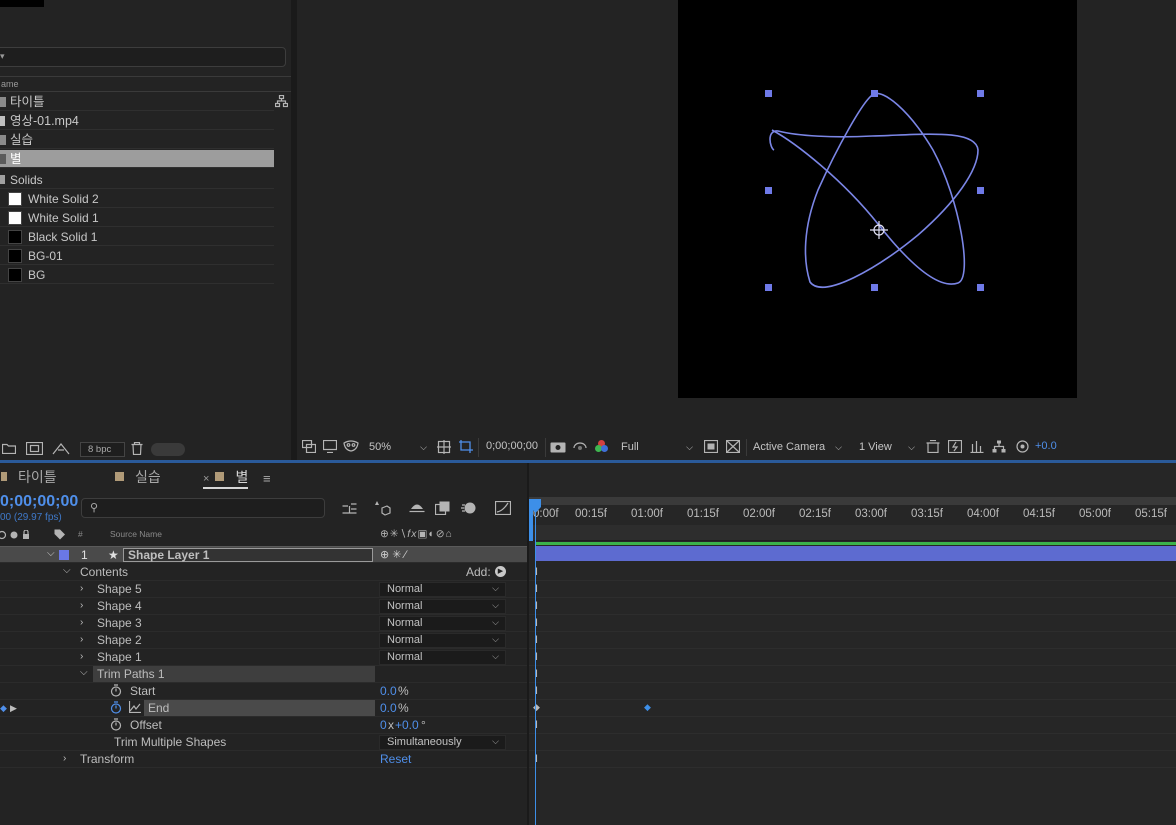 The width and height of the screenshot is (1176, 825). I want to click on current-time-code: 0;00;00;00, so click(39, 502).